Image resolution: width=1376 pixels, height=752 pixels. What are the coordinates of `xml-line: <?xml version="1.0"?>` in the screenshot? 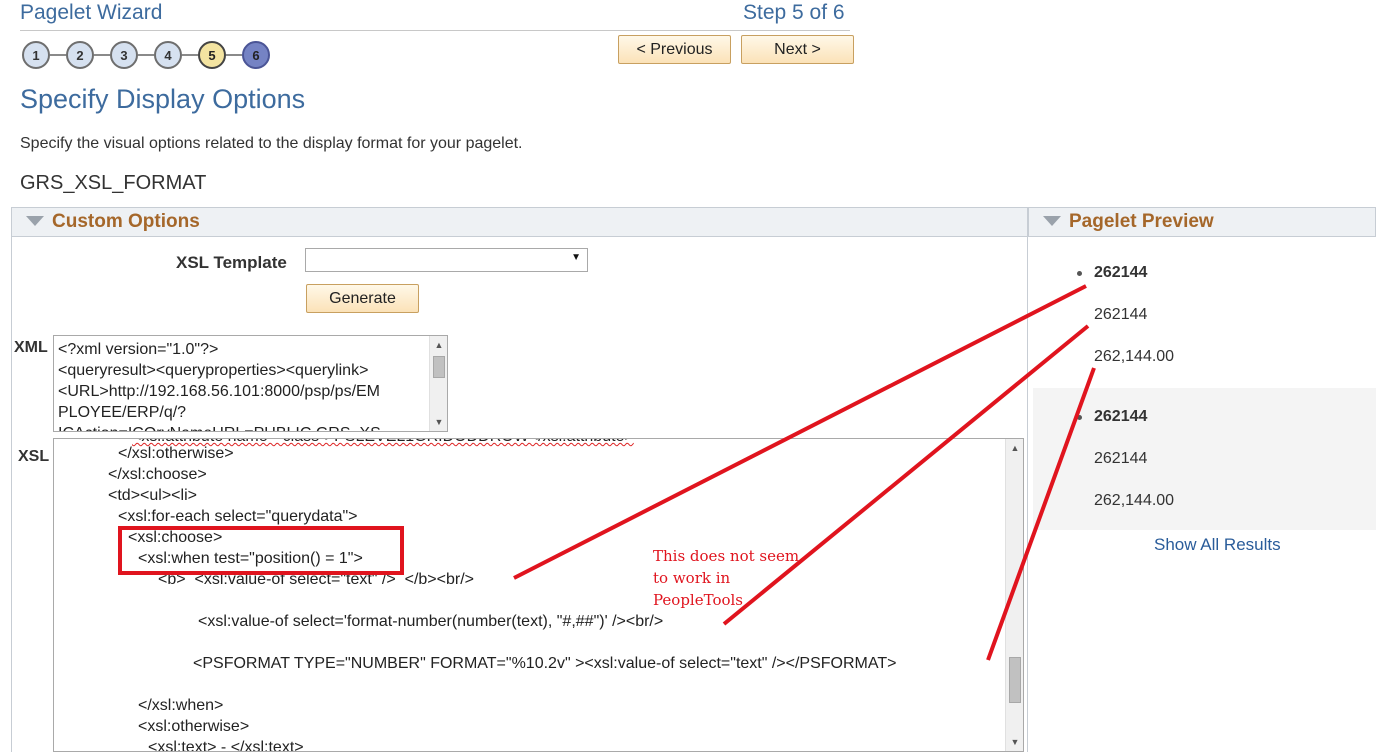 It's located at (138, 349).